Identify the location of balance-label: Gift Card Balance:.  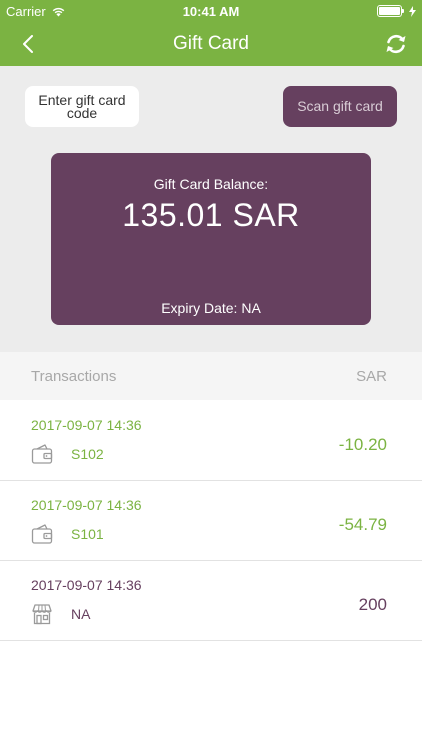
(211, 184).